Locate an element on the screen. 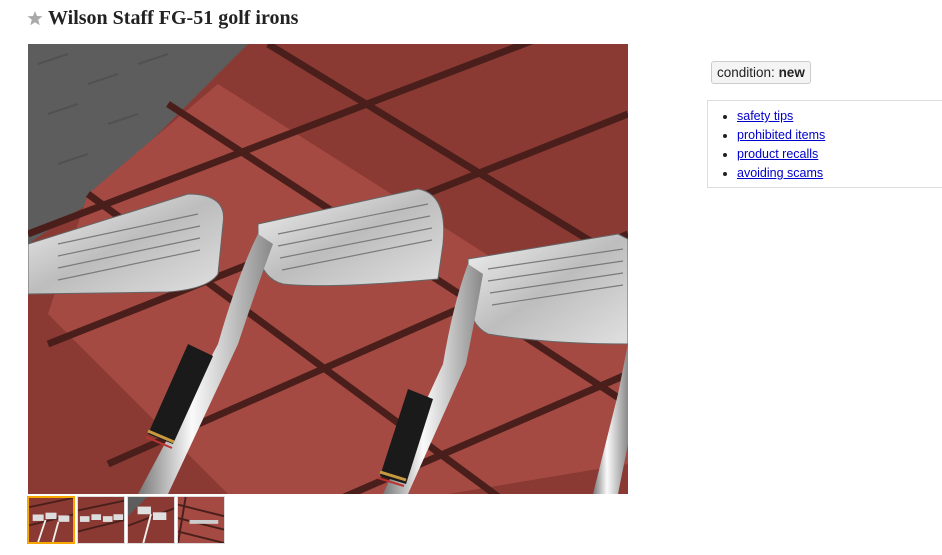 This screenshot has height=555, width=942. condition-label: condition: is located at coordinates (746, 72).